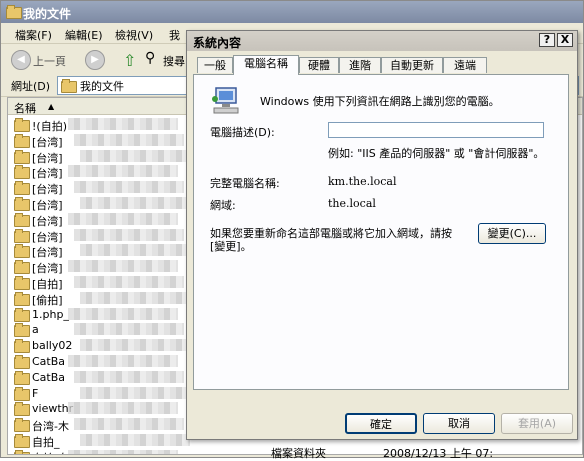 The width and height of the screenshot is (584, 461). I want to click on help-button: ?, so click(547, 40).